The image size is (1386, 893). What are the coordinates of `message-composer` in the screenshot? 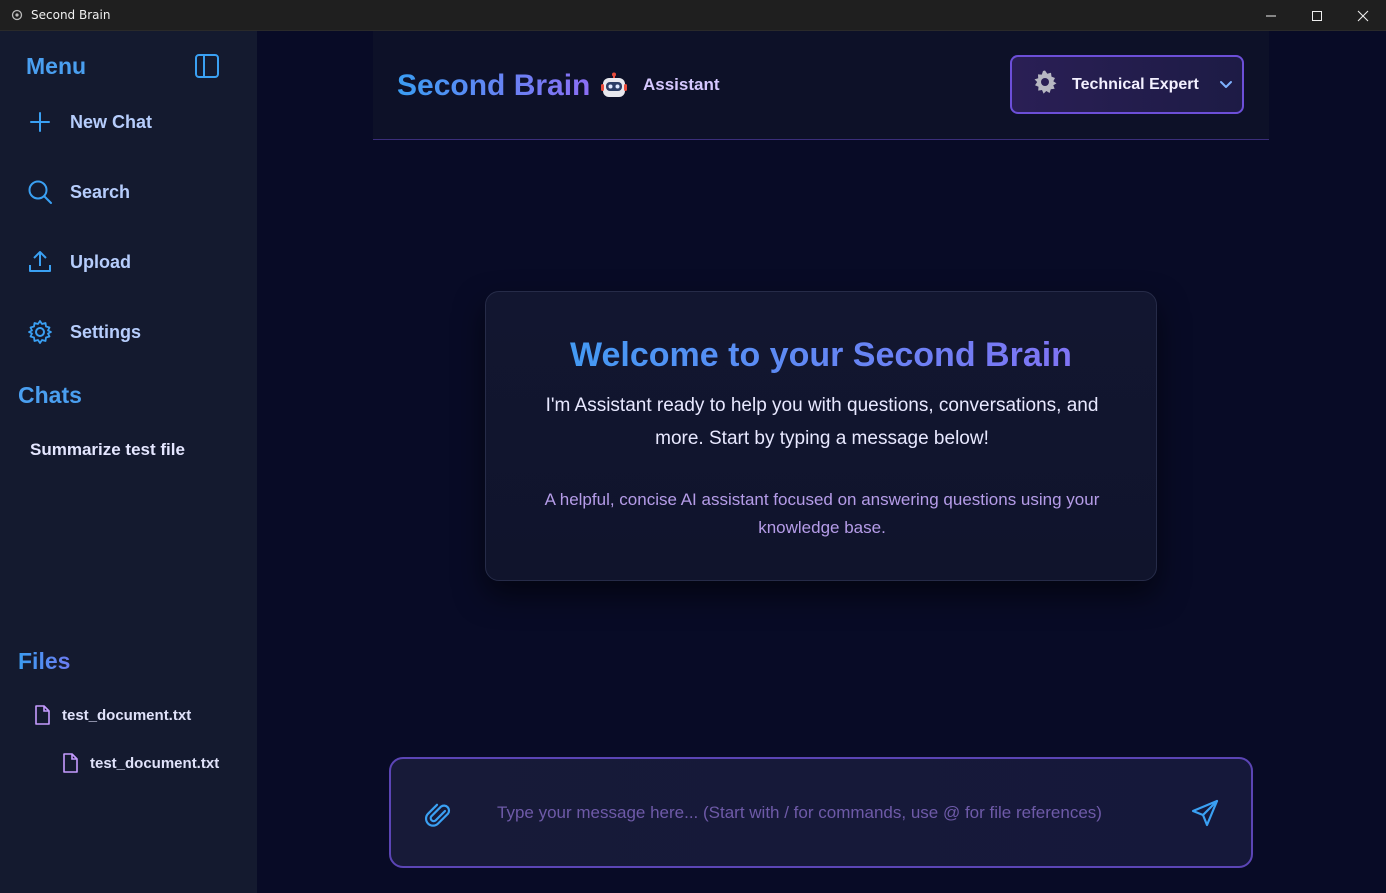 It's located at (821, 812).